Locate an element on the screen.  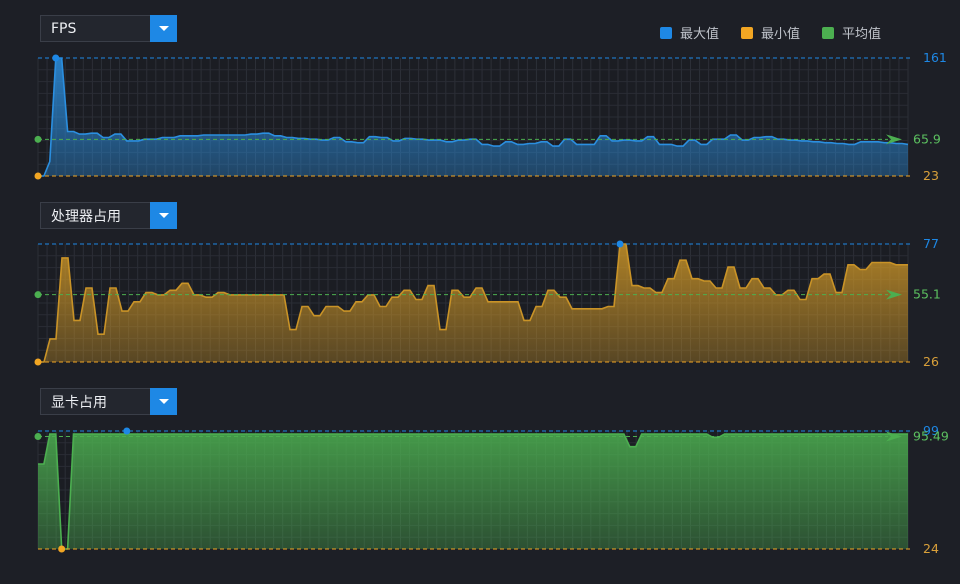
legend-max-label: 最大值 is located at coordinates (700, 34).